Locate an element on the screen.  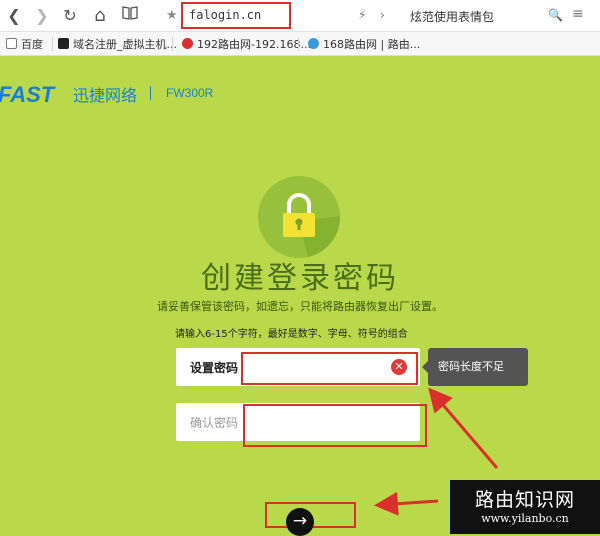
arrow-to-password is located at coordinates (463, 428).